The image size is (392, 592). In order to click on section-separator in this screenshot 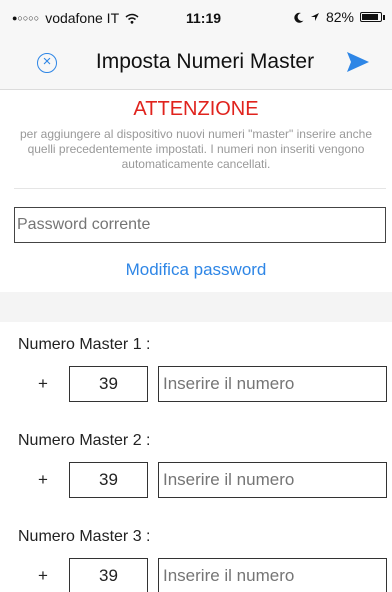, I will do `click(196, 307)`.